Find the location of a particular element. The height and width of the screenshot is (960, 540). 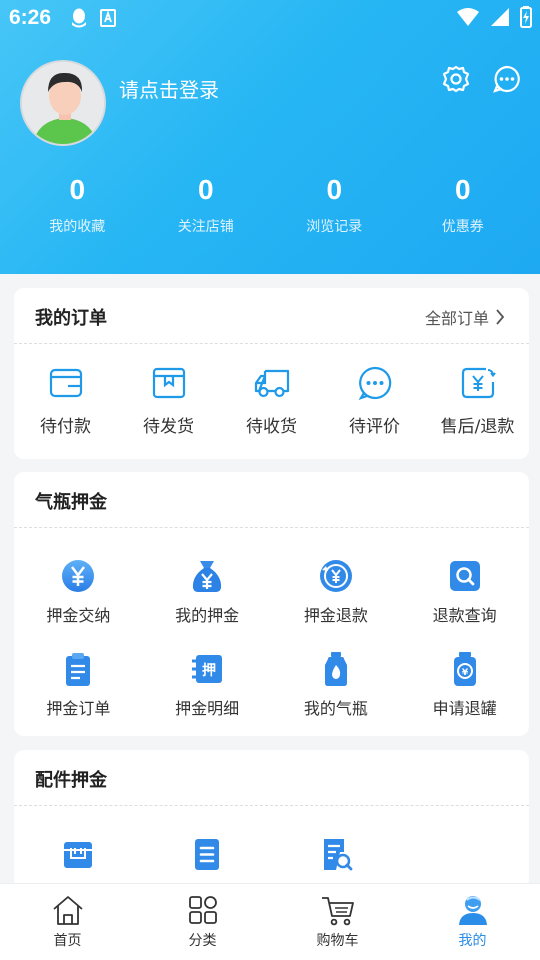

deposit-detail-icon: 押 is located at coordinates (207, 669).